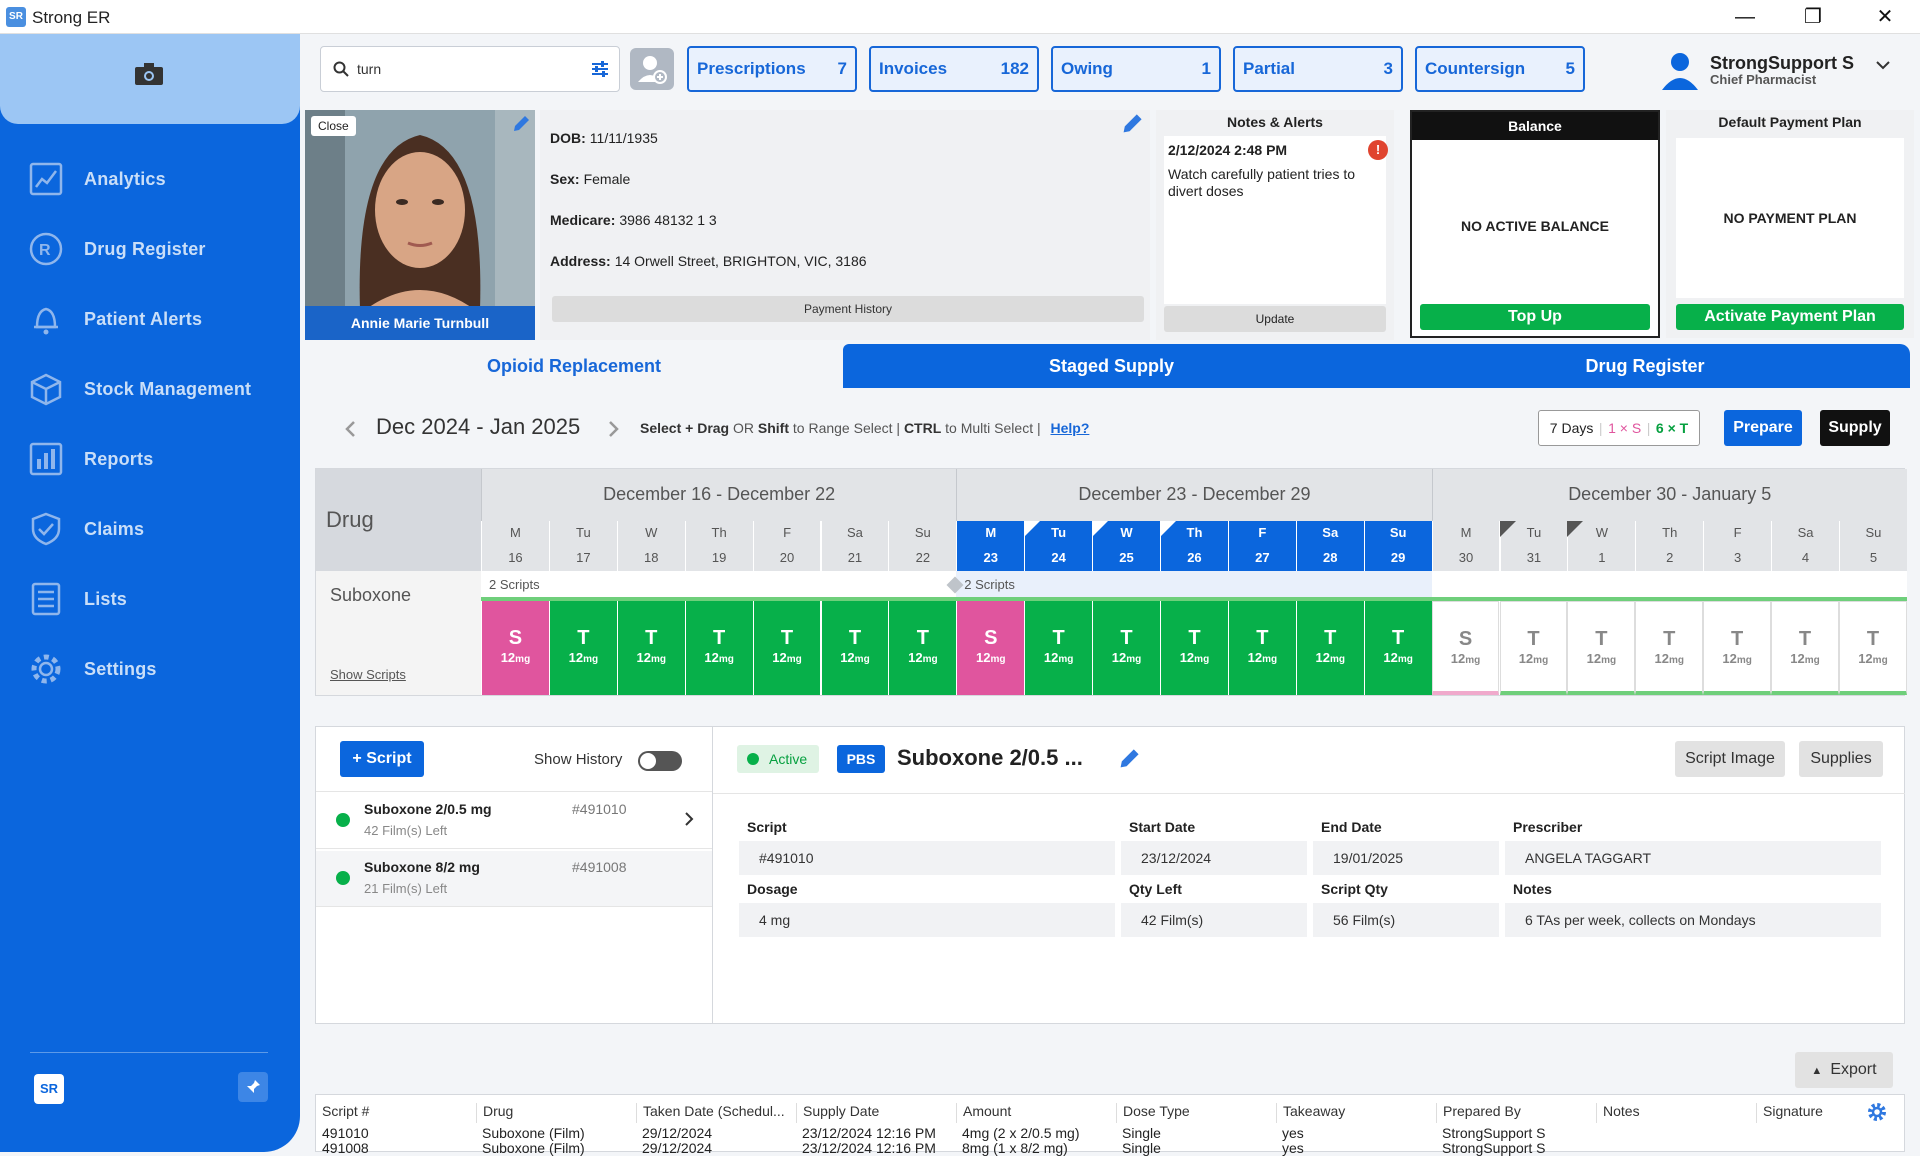 Image resolution: width=1920 pixels, height=1156 pixels. What do you see at coordinates (582, 558) in the screenshot?
I see `day-number: 17` at bounding box center [582, 558].